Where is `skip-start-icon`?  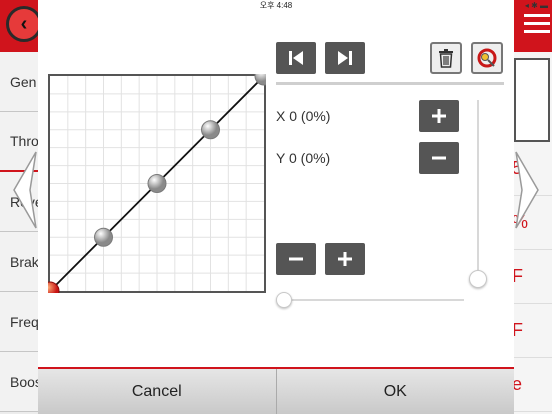 skip-start-icon is located at coordinates (296, 58).